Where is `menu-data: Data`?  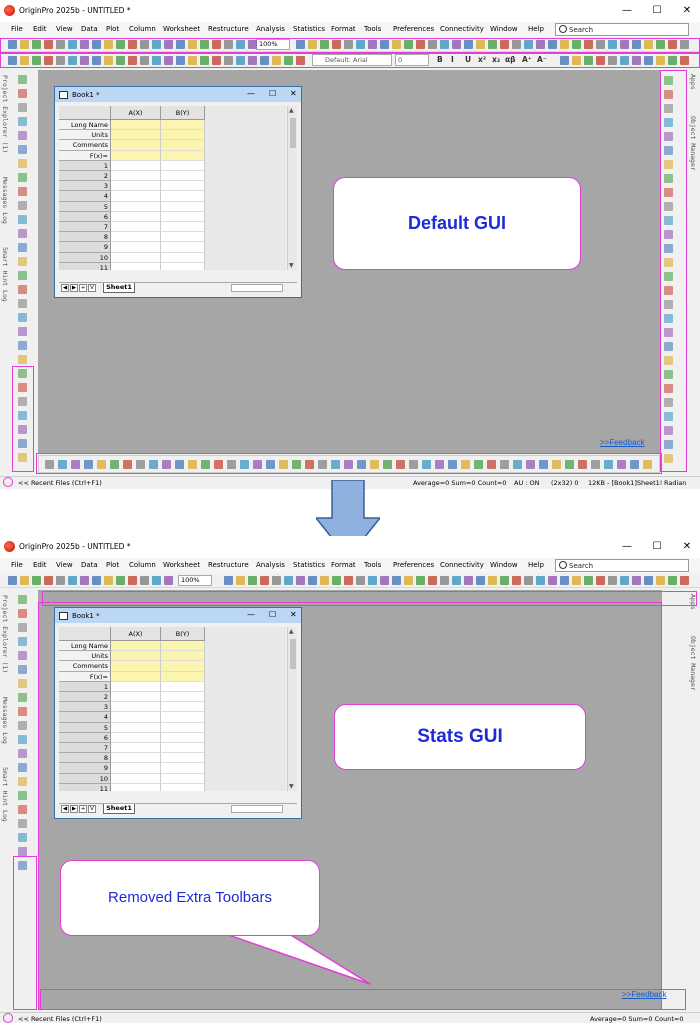 menu-data: Data is located at coordinates (89, 565).